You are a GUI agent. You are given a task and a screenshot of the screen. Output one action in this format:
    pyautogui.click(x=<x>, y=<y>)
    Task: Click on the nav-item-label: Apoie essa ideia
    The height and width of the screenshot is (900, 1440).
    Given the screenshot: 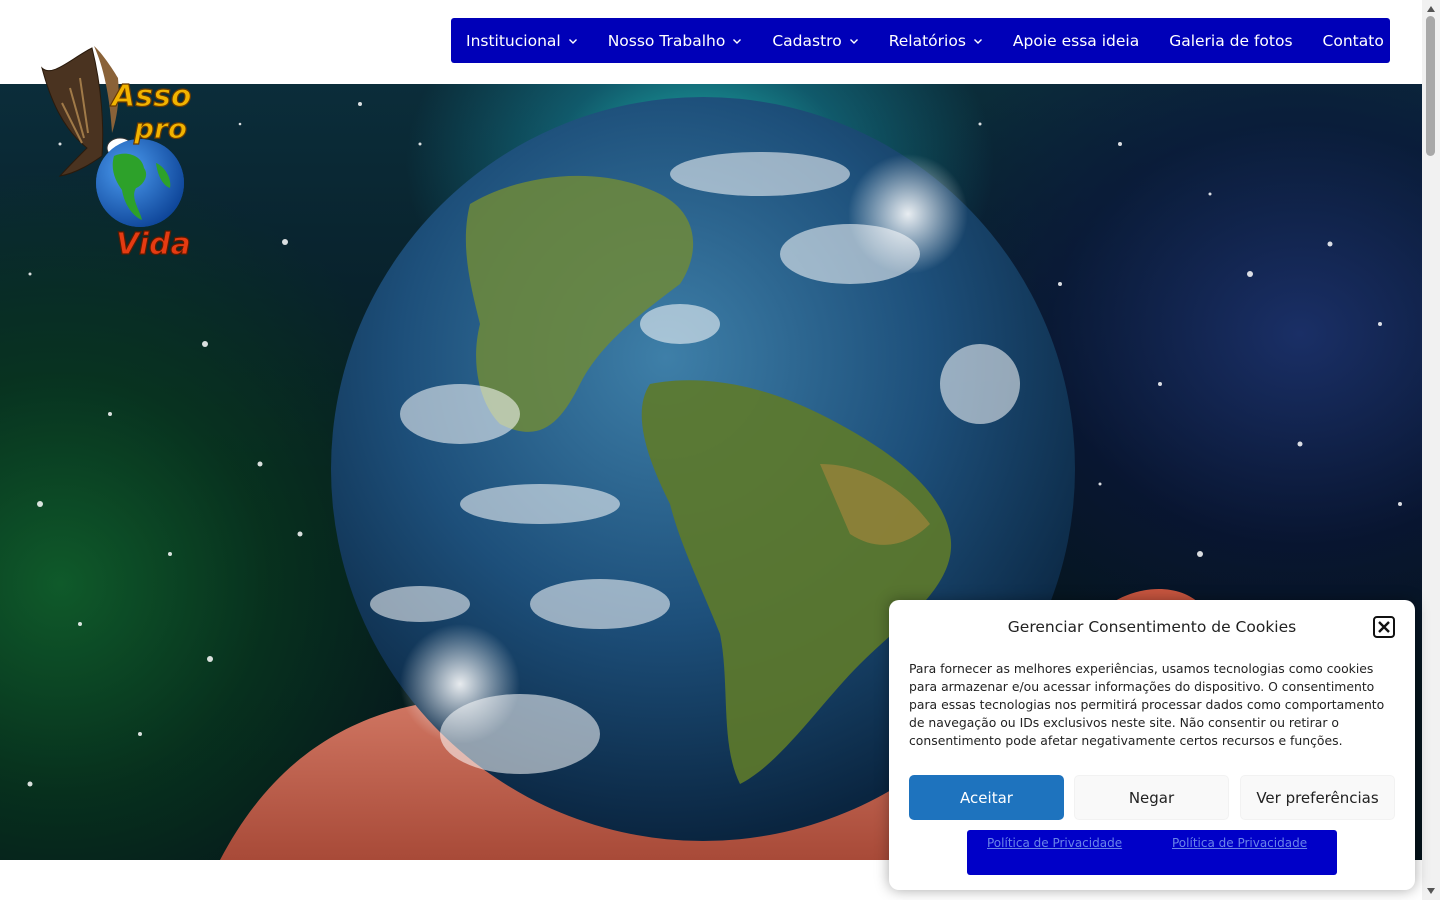 What is the action you would take?
    pyautogui.click(x=1076, y=40)
    